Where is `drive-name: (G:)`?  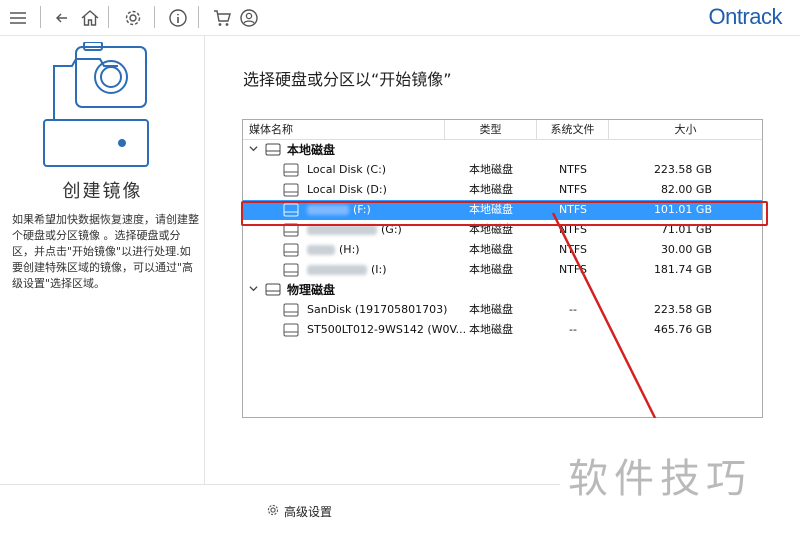
drive-name: (G:) is located at coordinates (391, 229).